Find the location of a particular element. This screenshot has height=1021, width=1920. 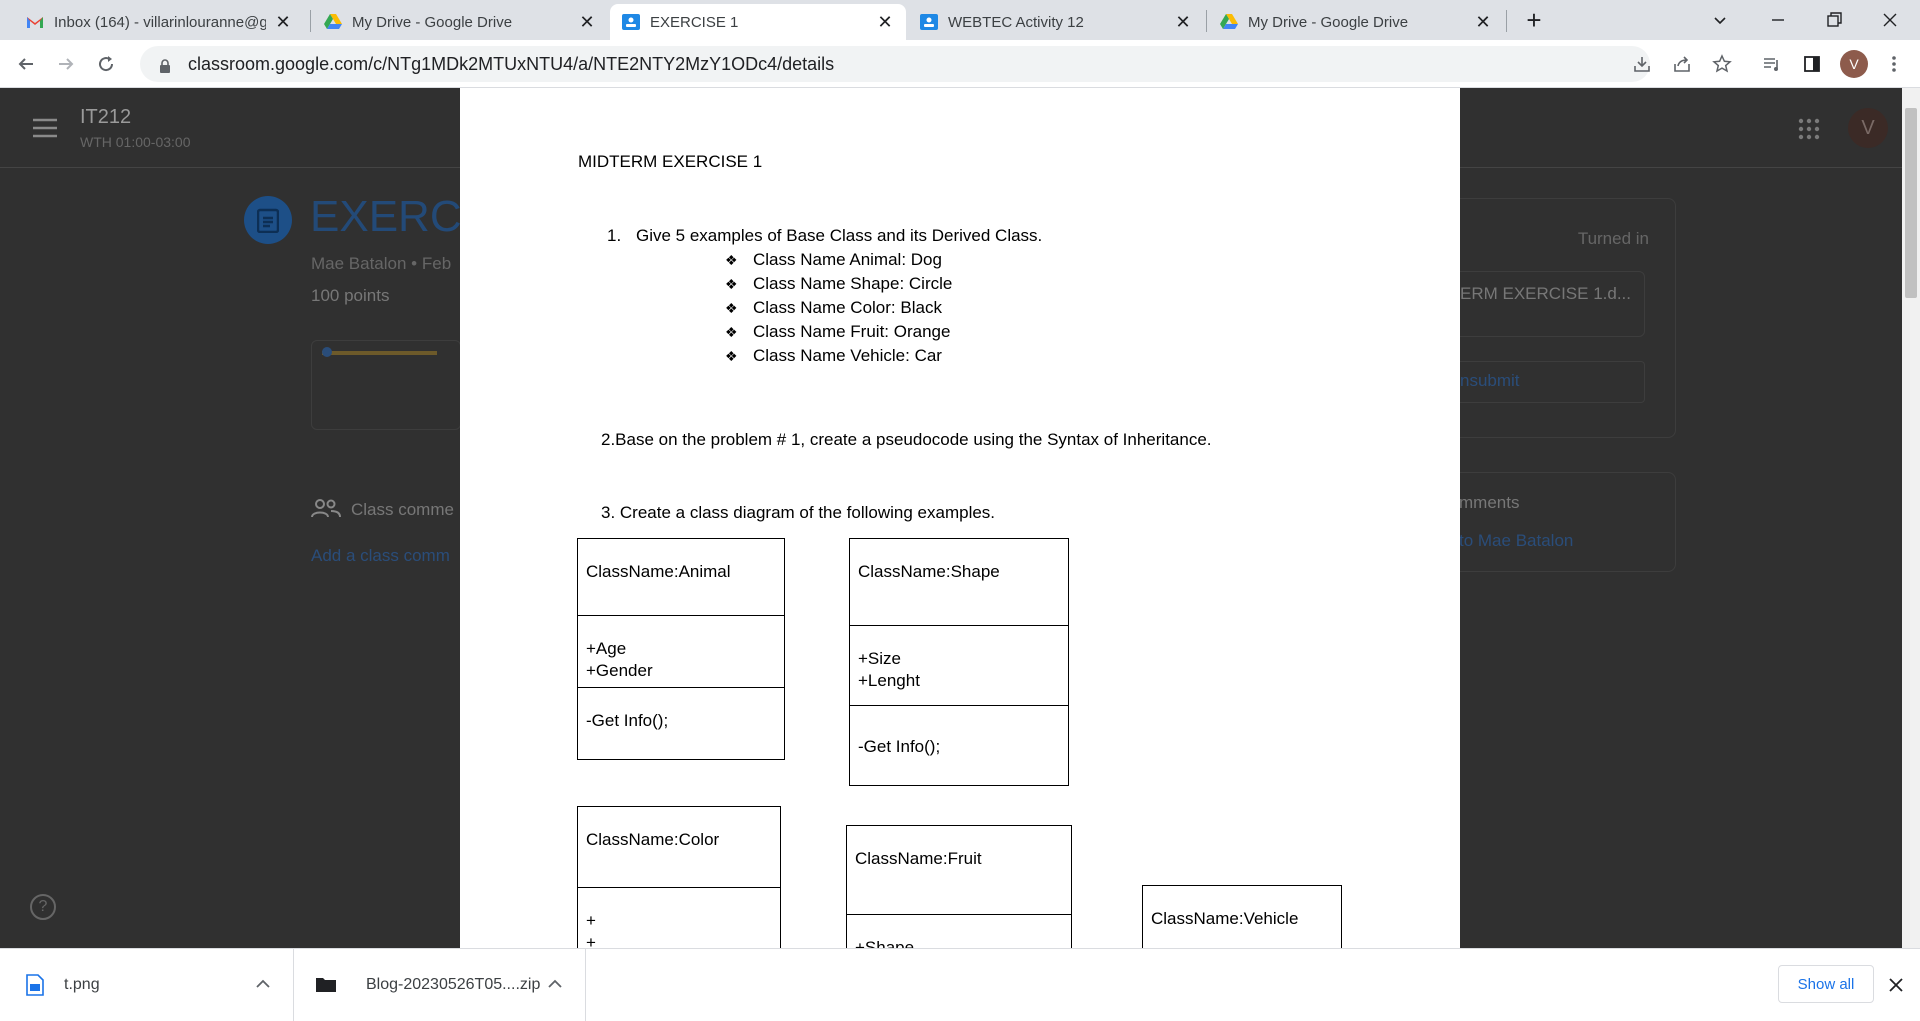

uml-attributes: +Age +Gender is located at coordinates (681, 651).